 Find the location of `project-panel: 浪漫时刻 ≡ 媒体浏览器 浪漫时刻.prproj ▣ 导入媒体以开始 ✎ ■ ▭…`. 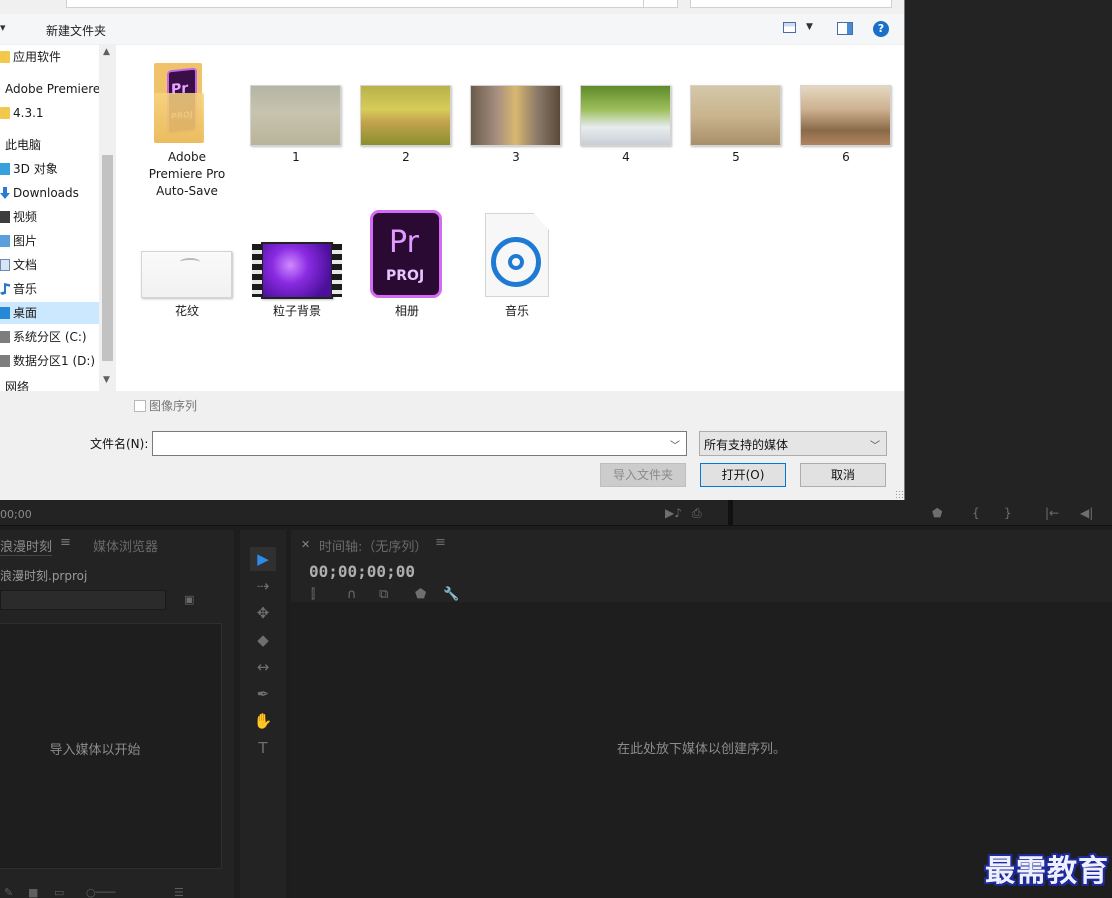

project-panel: 浪漫时刻 ≡ 媒体浏览器 浪漫时刻.prproj ▣ 导入媒体以开始 ✎ ■ ▭… is located at coordinates (117, 714).